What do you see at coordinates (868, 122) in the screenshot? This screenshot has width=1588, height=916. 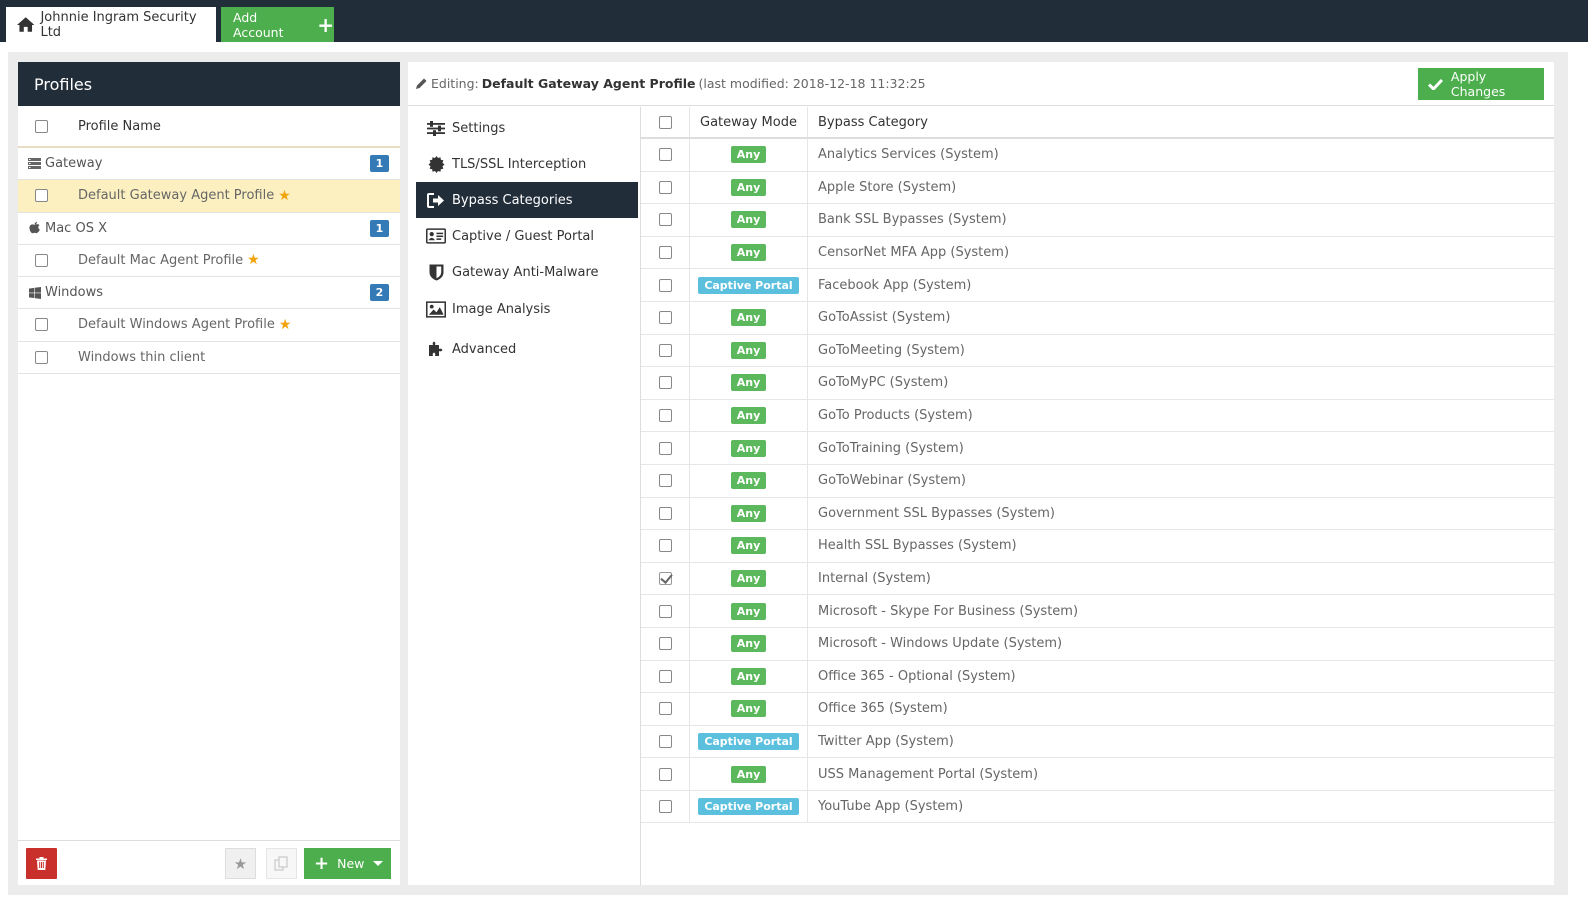 I see `bypass-category-header: Bypass Category` at bounding box center [868, 122].